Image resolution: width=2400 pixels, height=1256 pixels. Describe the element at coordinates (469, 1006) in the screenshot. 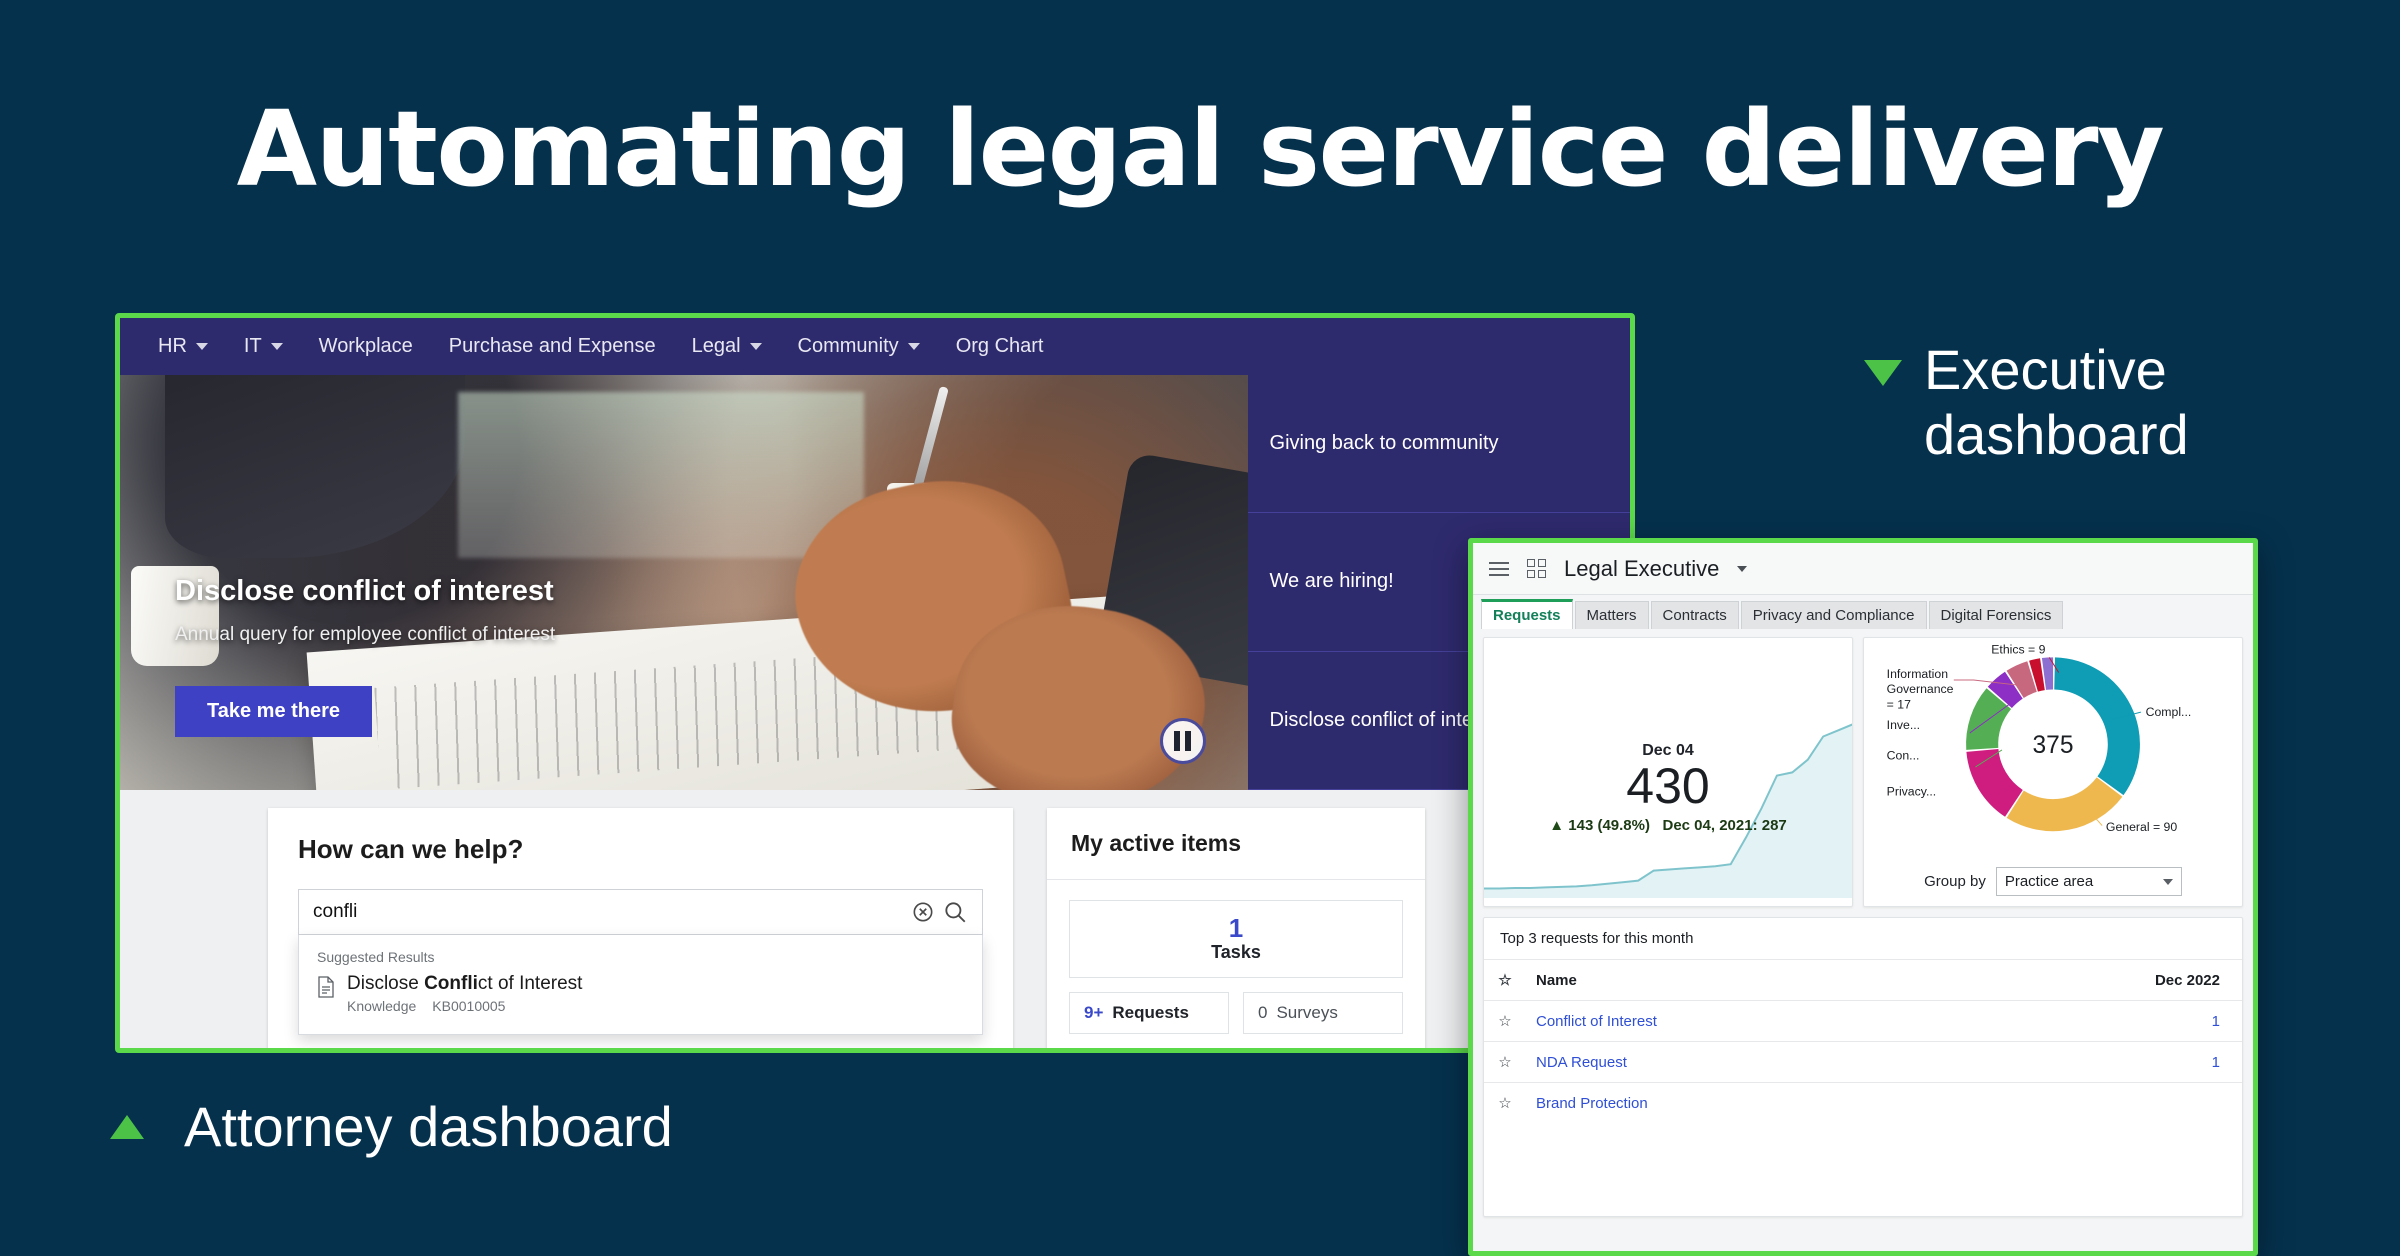

I see `suggestion-number: KB0010005` at that location.